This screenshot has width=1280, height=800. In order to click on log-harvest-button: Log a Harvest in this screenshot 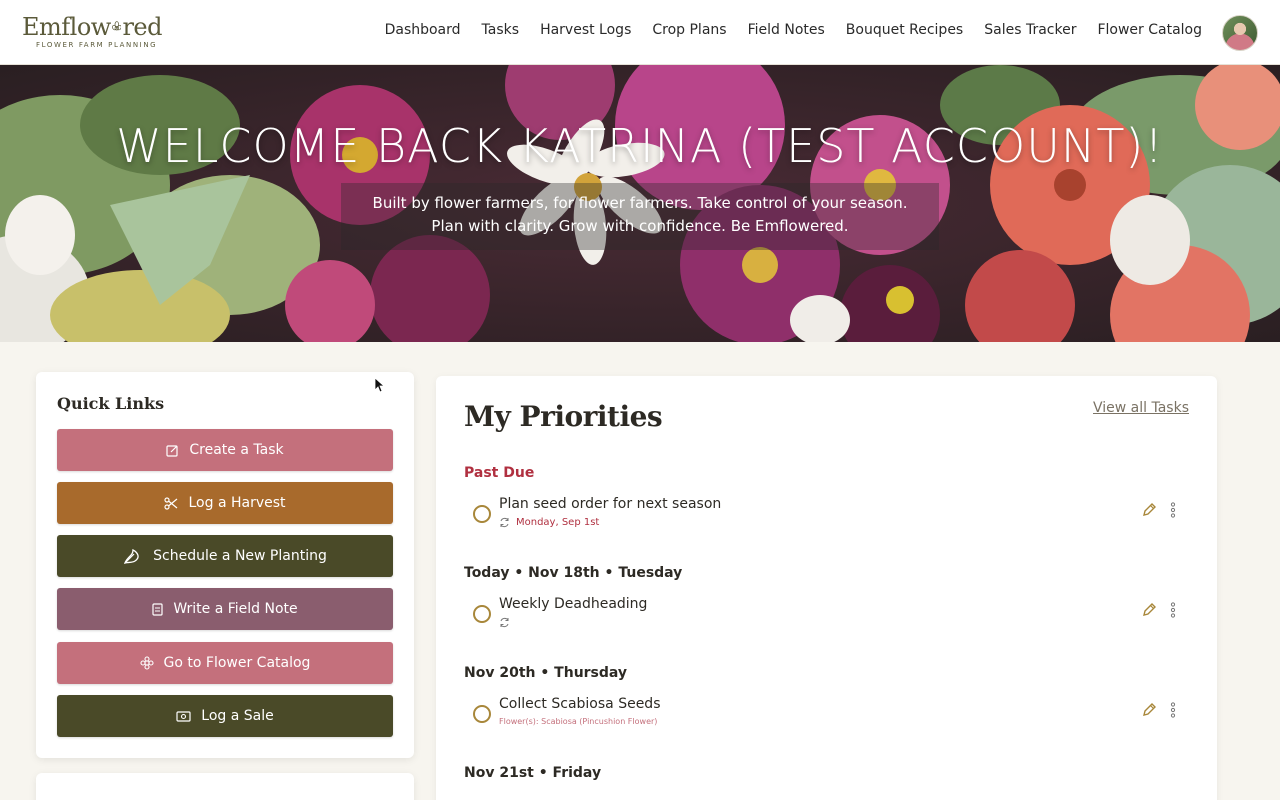, I will do `click(225, 503)`.